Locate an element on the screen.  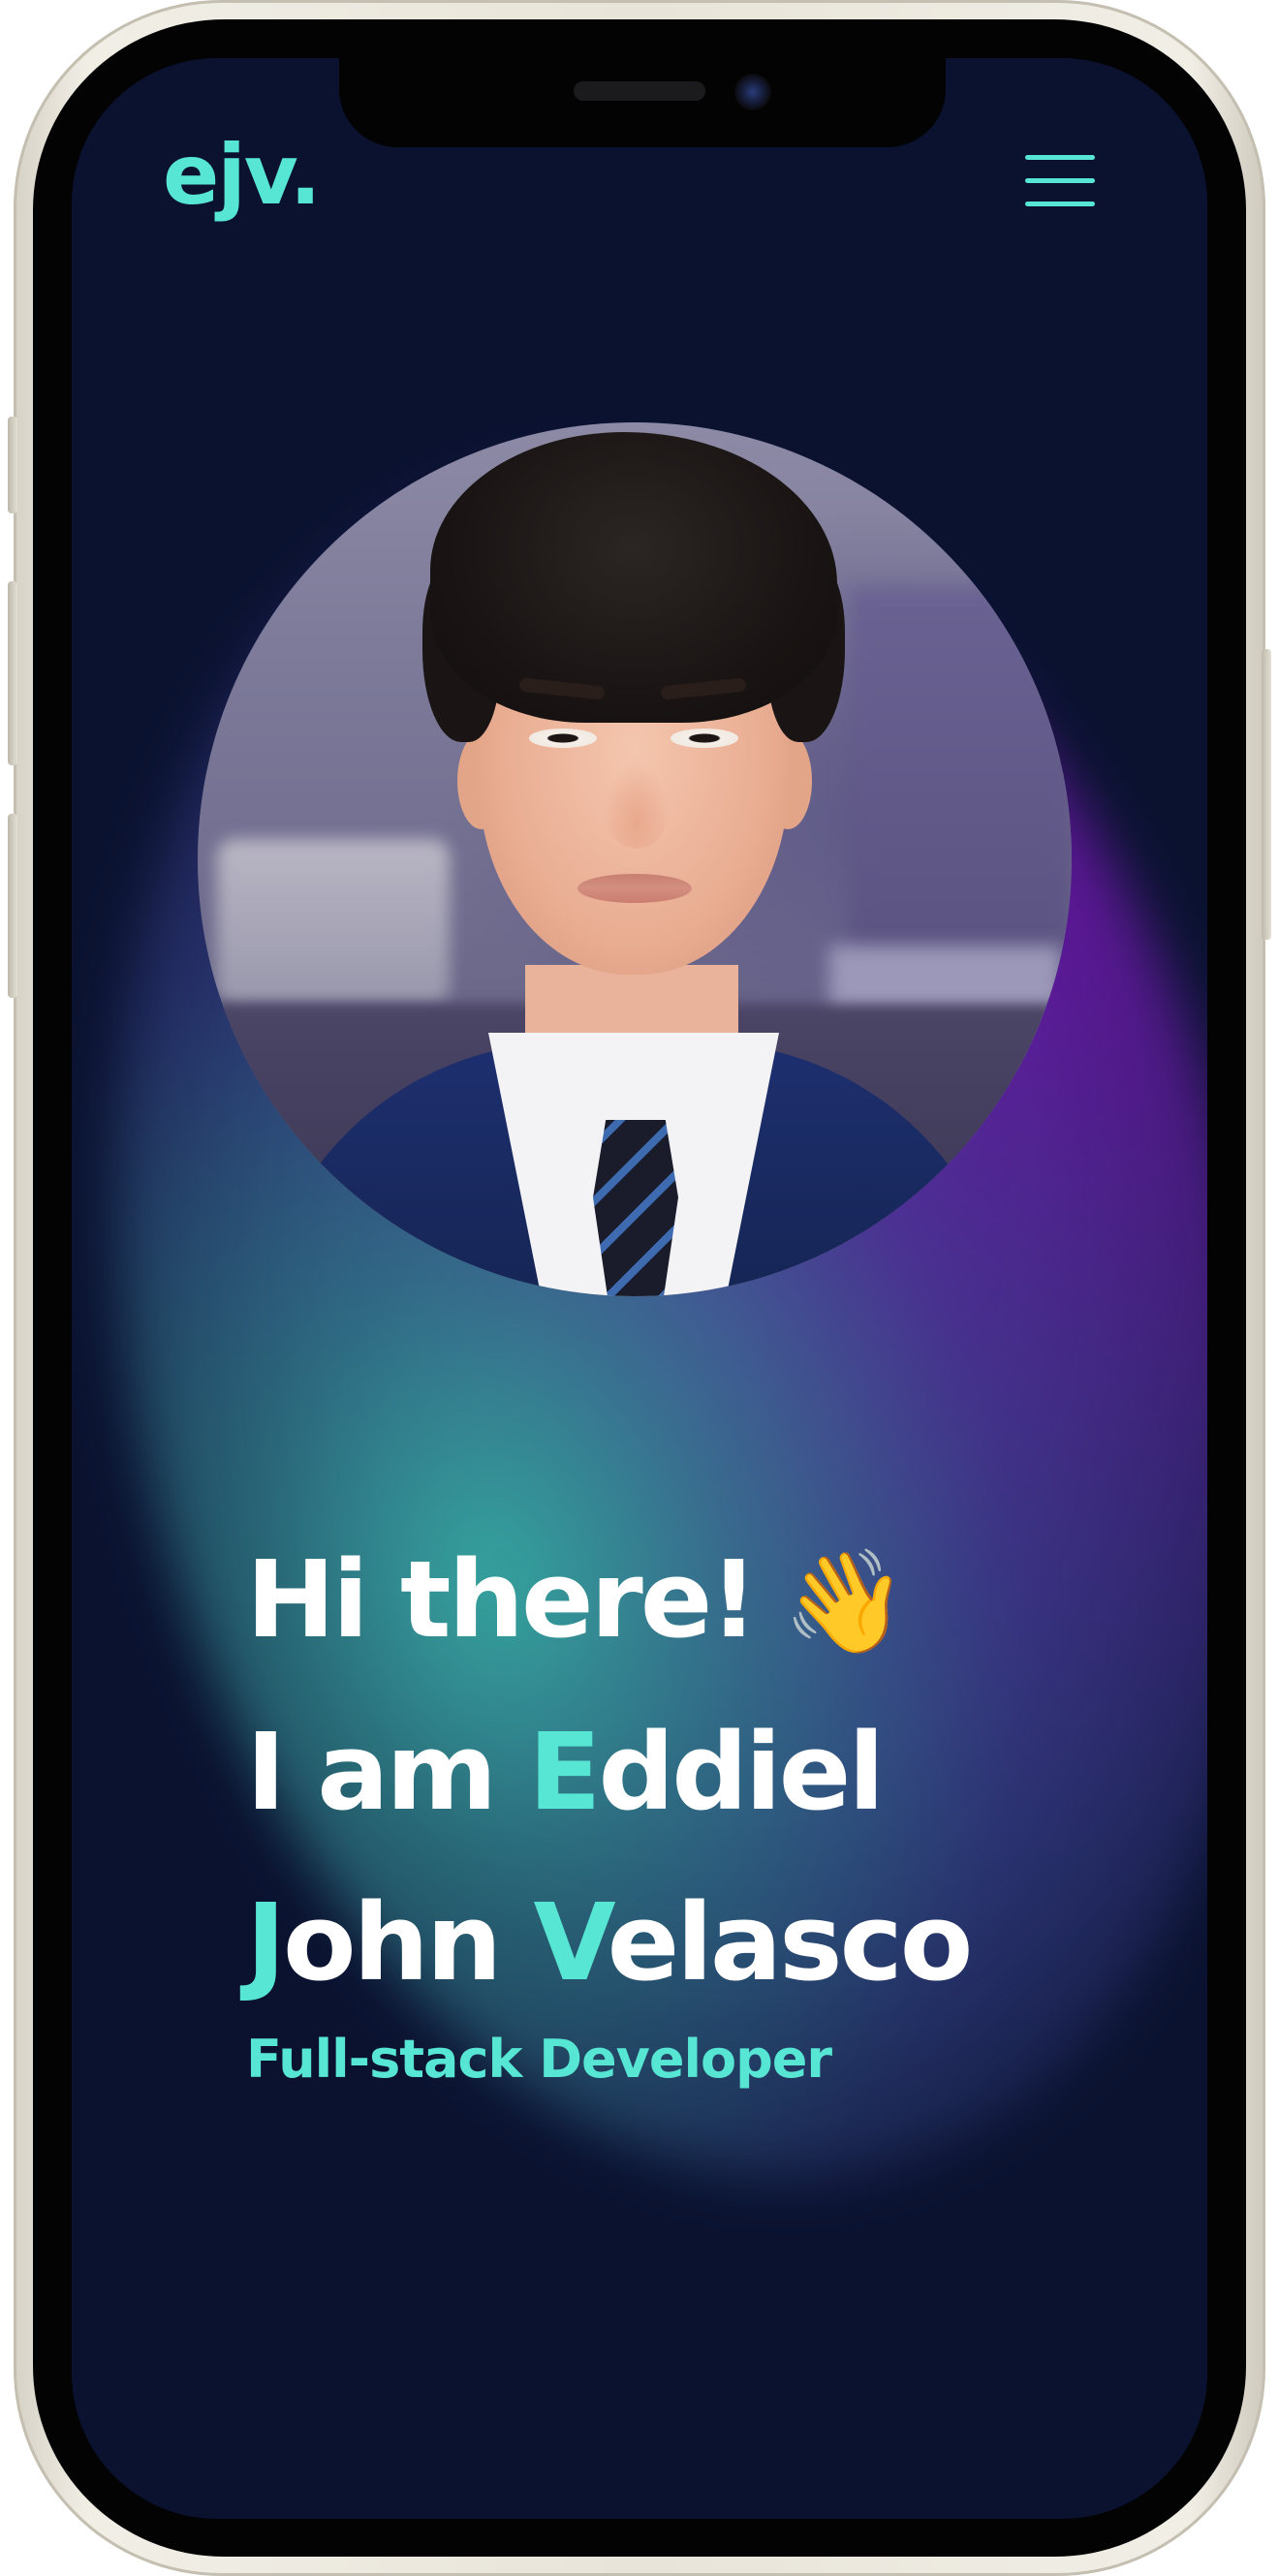
job-title: Full-stack Developer is located at coordinates (539, 2059).